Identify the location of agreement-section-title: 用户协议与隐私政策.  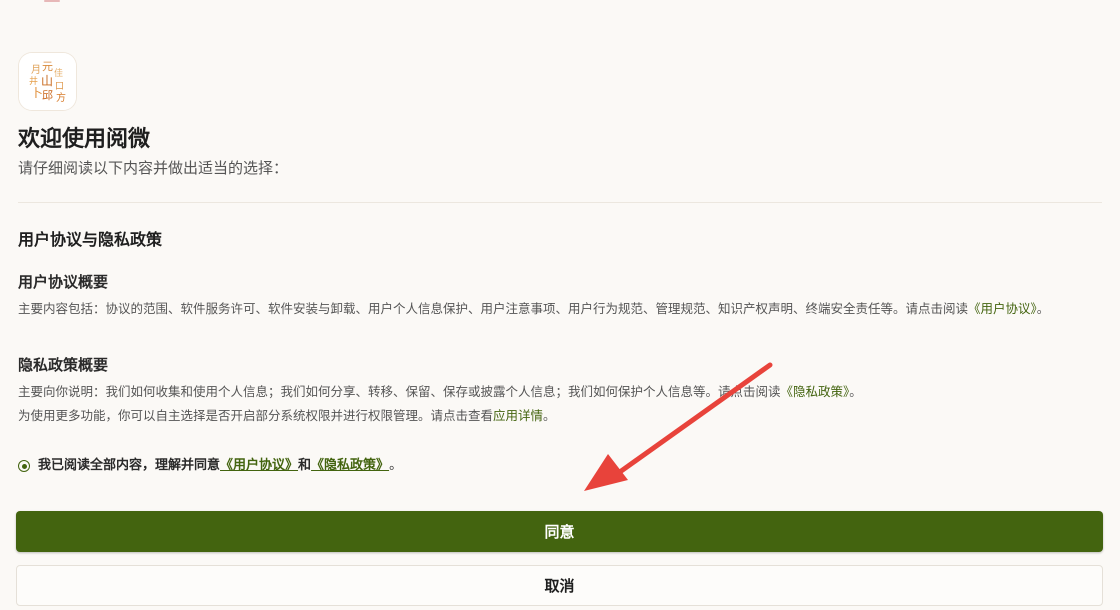
(90, 239).